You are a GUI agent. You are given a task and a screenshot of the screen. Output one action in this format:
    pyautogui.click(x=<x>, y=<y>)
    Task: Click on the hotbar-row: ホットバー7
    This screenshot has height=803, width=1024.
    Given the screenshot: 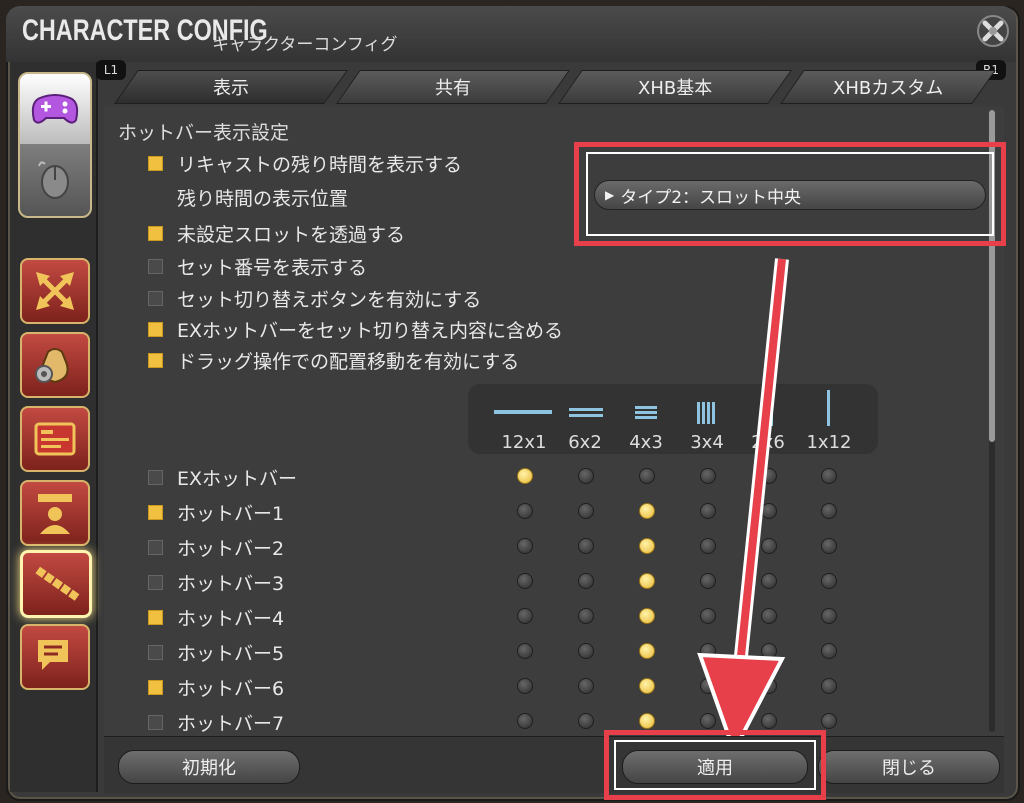 What is the action you would take?
    pyautogui.click(x=216, y=722)
    